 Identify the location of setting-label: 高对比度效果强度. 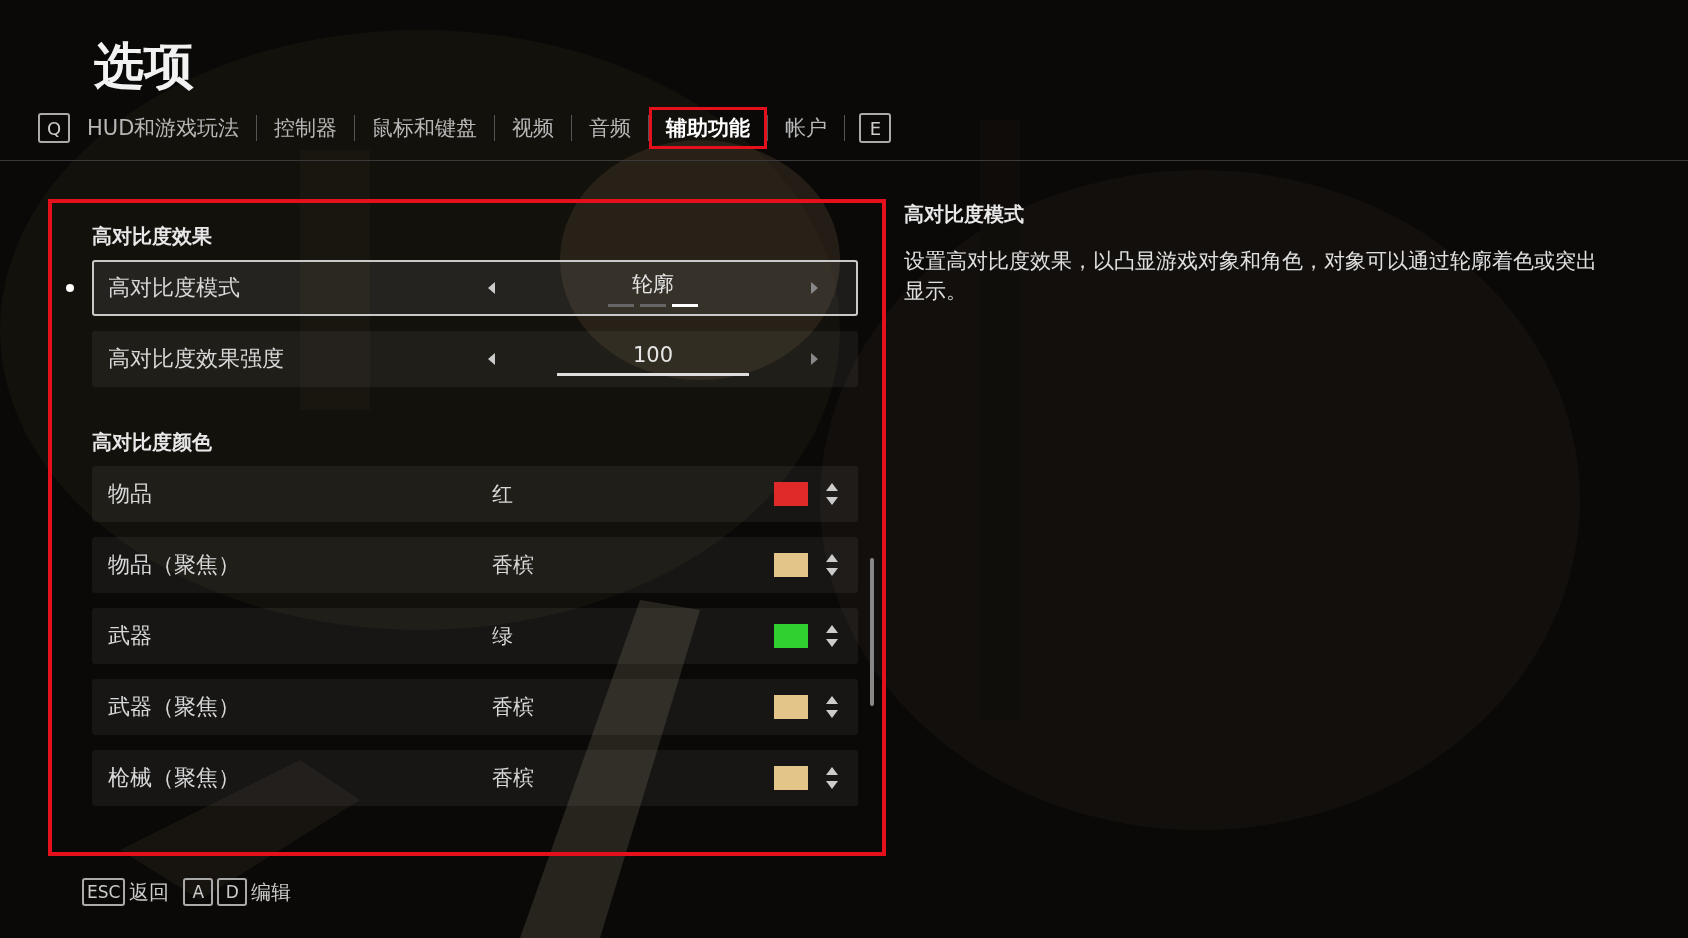
(196, 359).